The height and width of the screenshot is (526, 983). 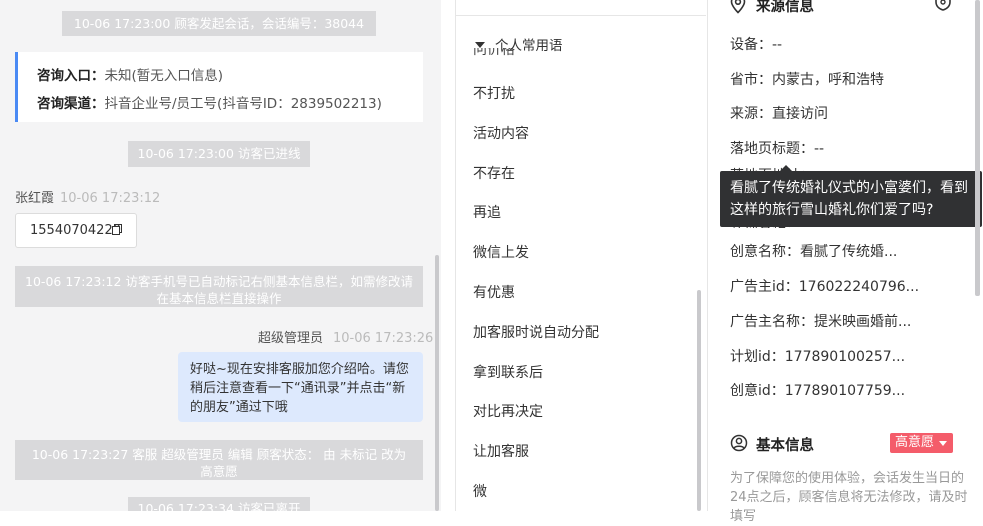 What do you see at coordinates (71, 104) in the screenshot?
I see `consult-channel-label: 咨询渠道：` at bounding box center [71, 104].